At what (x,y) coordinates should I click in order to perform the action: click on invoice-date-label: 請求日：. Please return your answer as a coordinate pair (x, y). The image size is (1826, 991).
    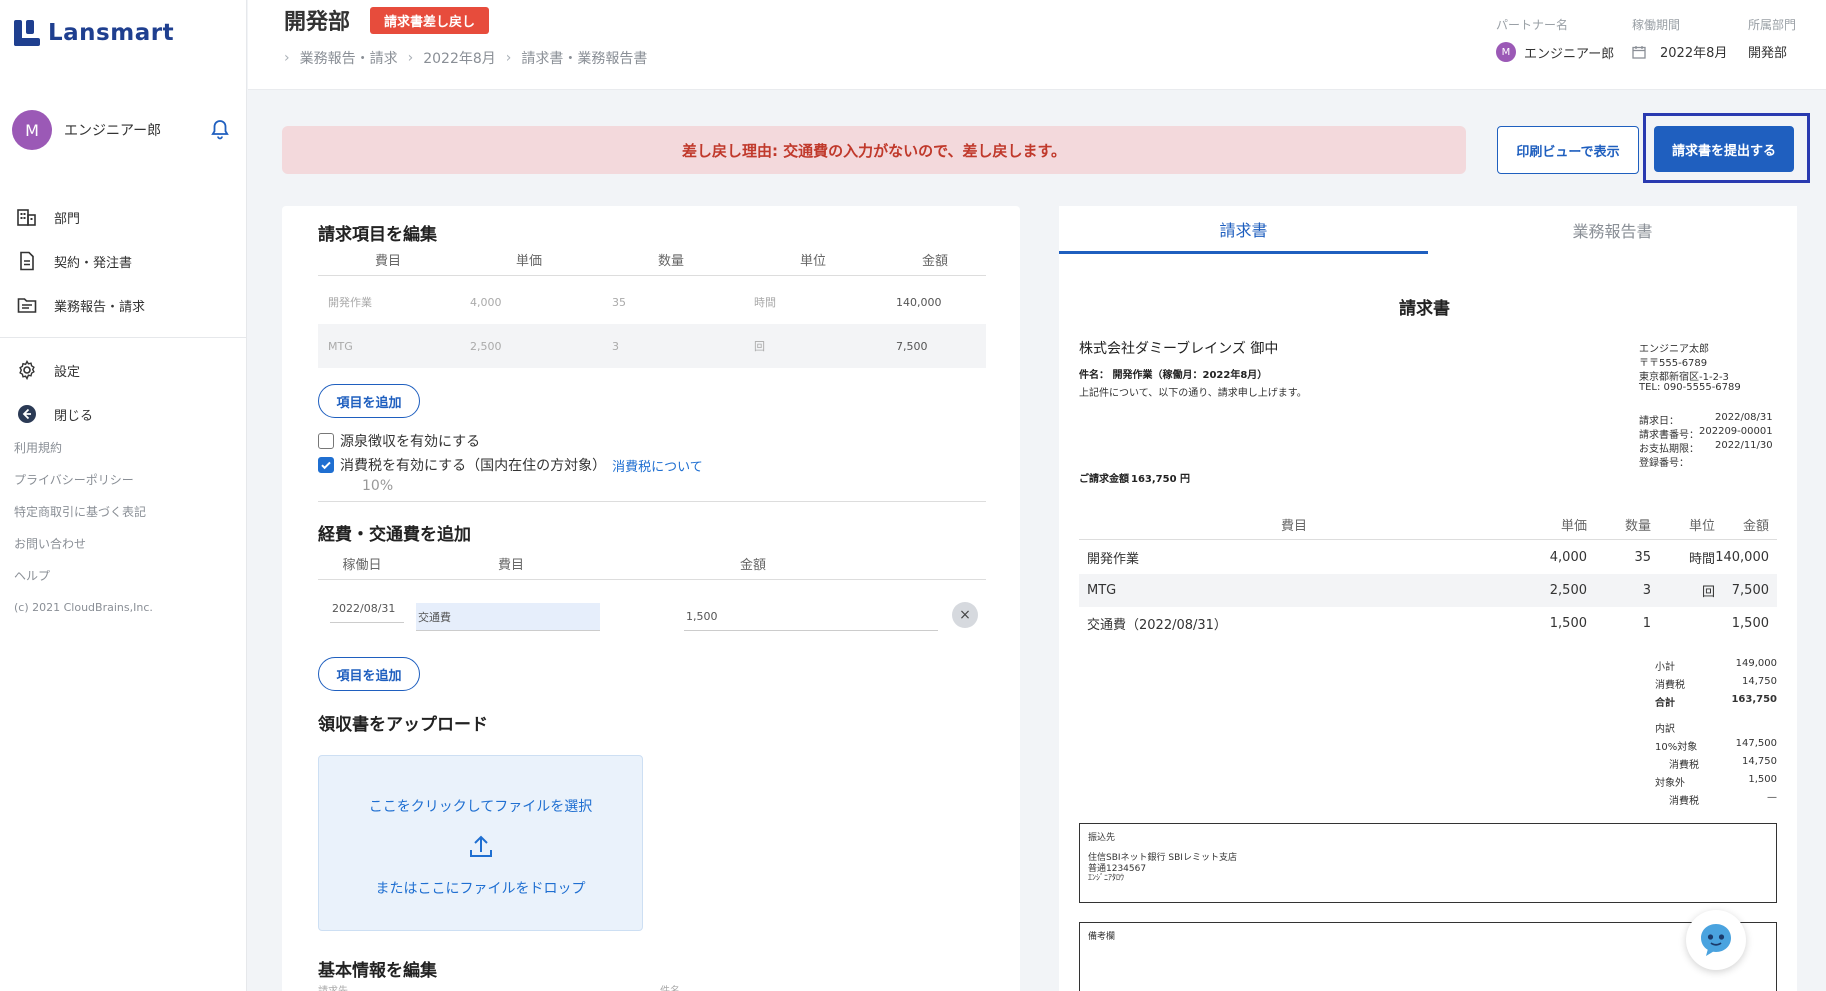
    Looking at the image, I should click on (1659, 421).